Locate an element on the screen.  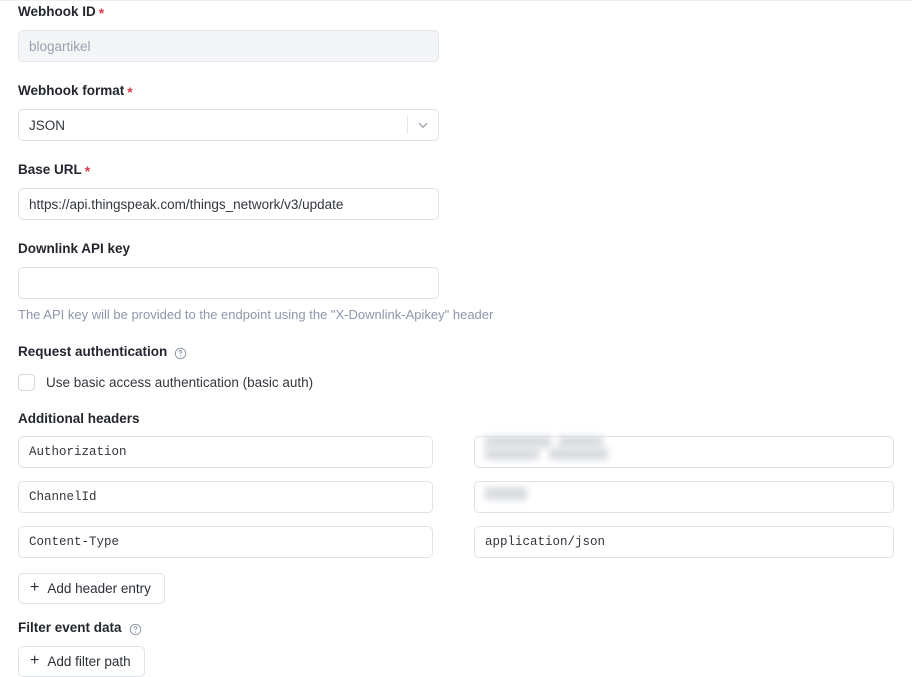
add-header-entry-label: Add header entry is located at coordinates (99, 588).